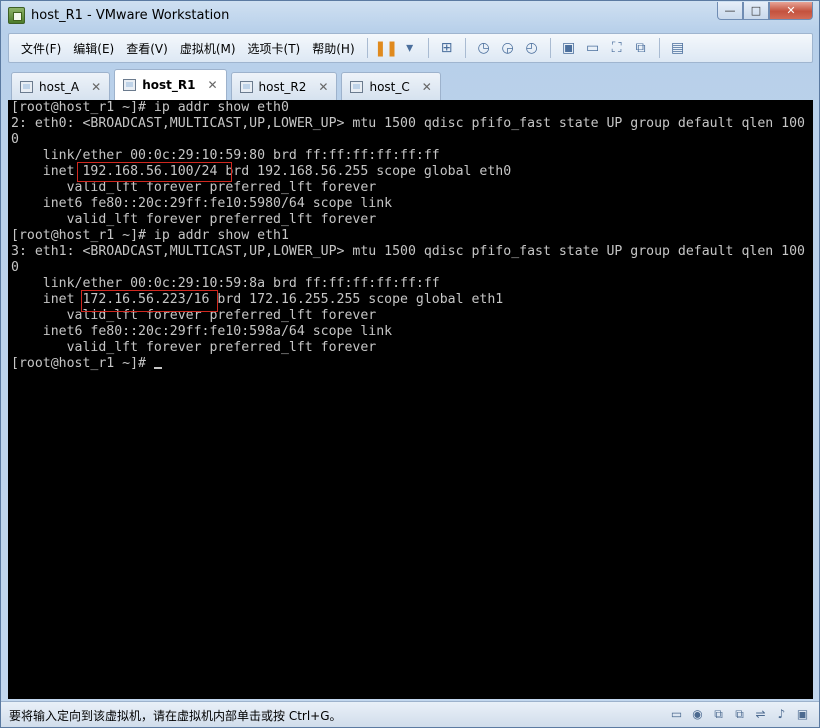  Describe the element at coordinates (447, 48) in the screenshot. I see `send-ctrl-alt-del-icon: ⊞` at that location.